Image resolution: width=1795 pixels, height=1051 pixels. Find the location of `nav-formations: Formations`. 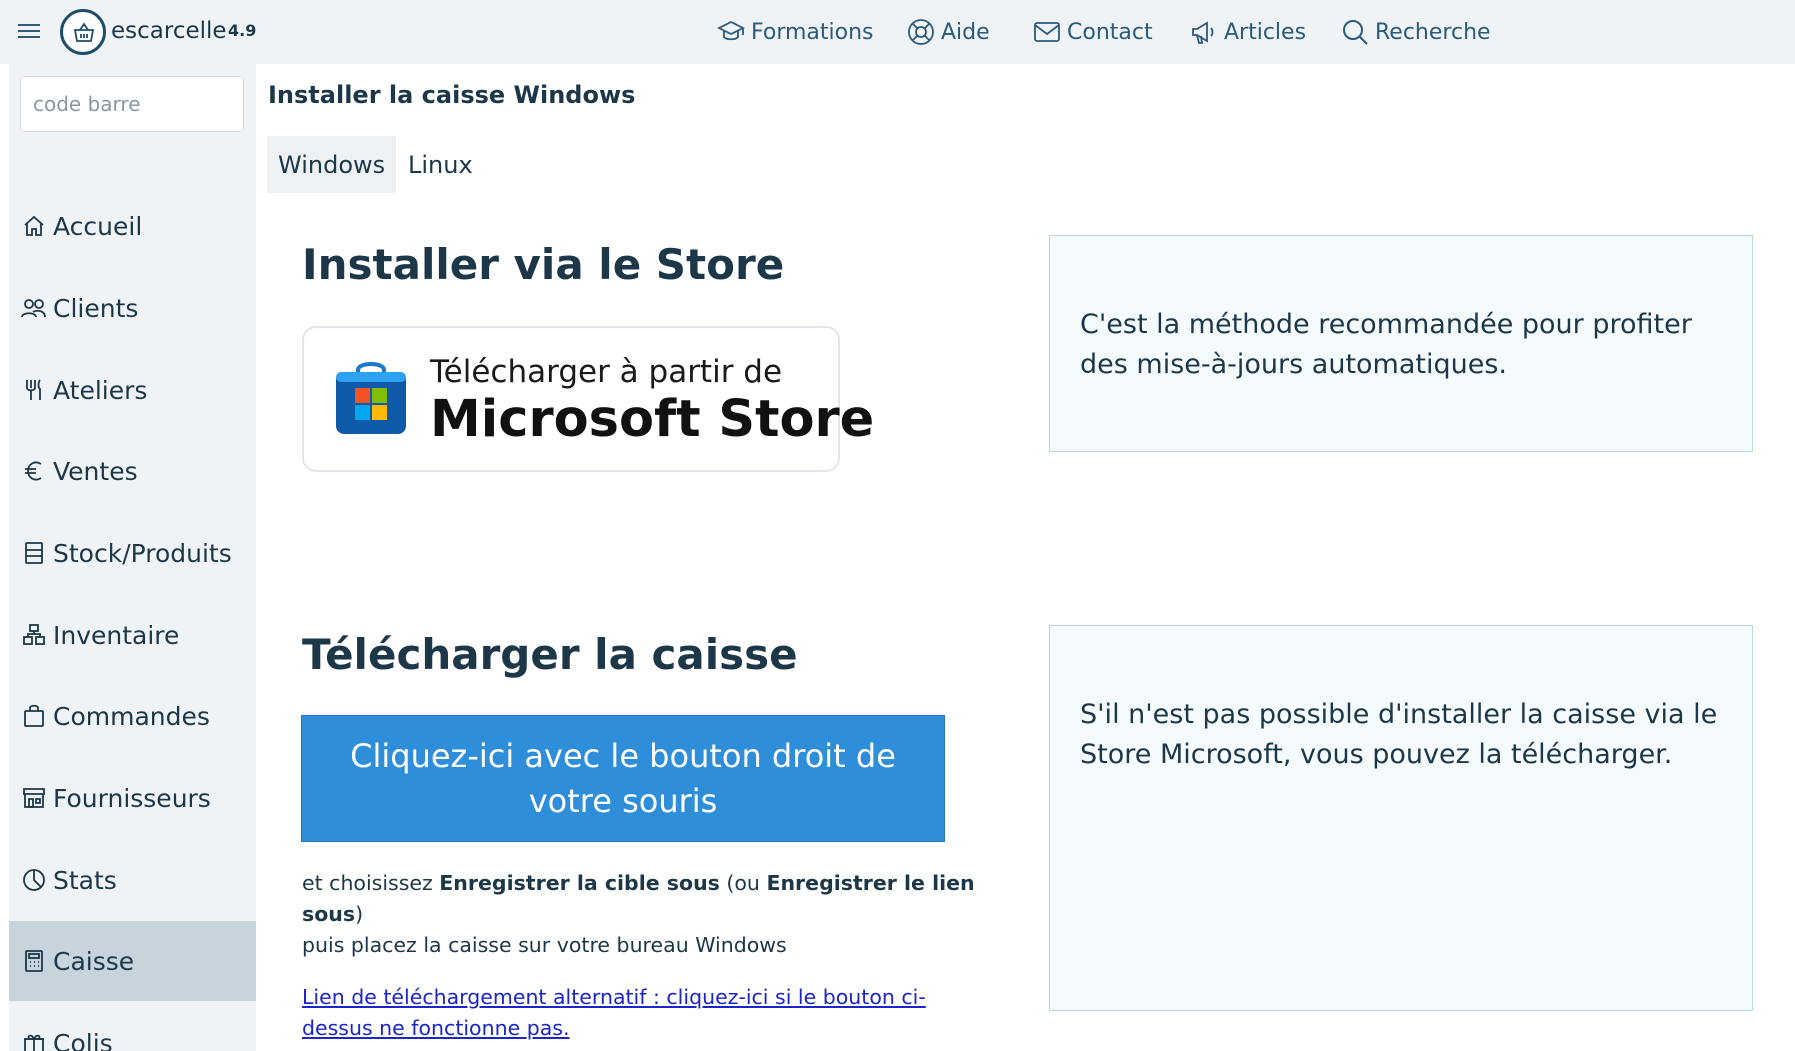

nav-formations: Formations is located at coordinates (795, 32).